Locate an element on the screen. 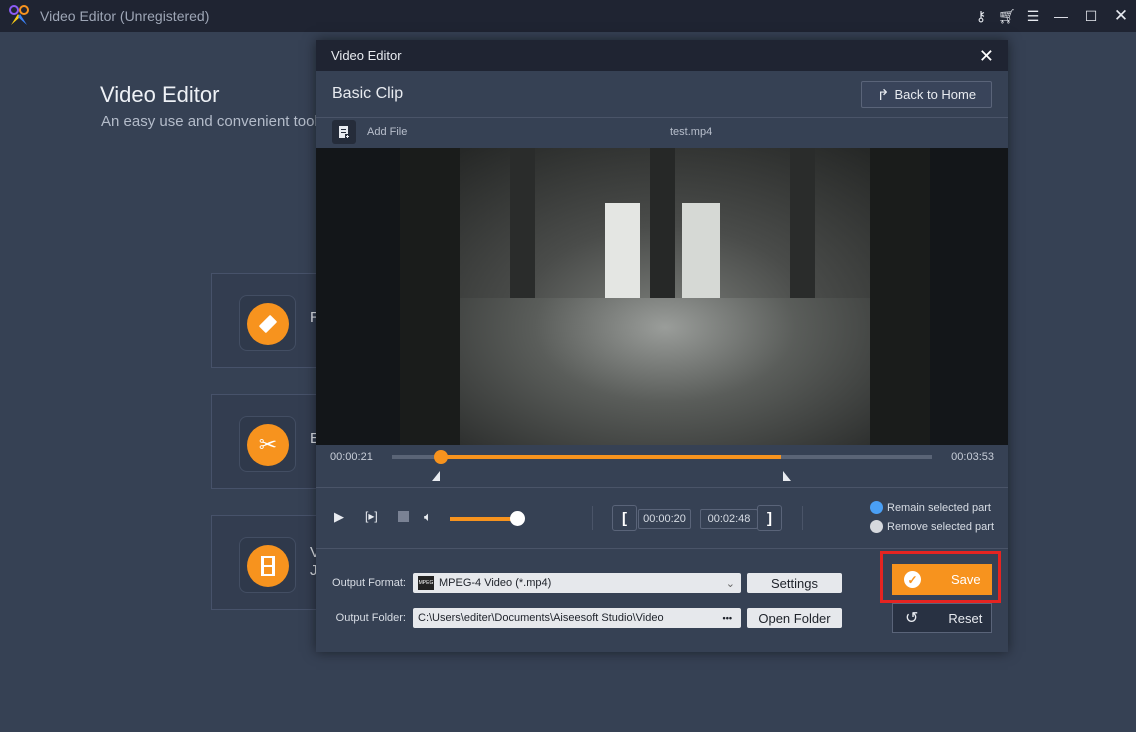 The image size is (1136, 732). film-icon is located at coordinates (268, 566).